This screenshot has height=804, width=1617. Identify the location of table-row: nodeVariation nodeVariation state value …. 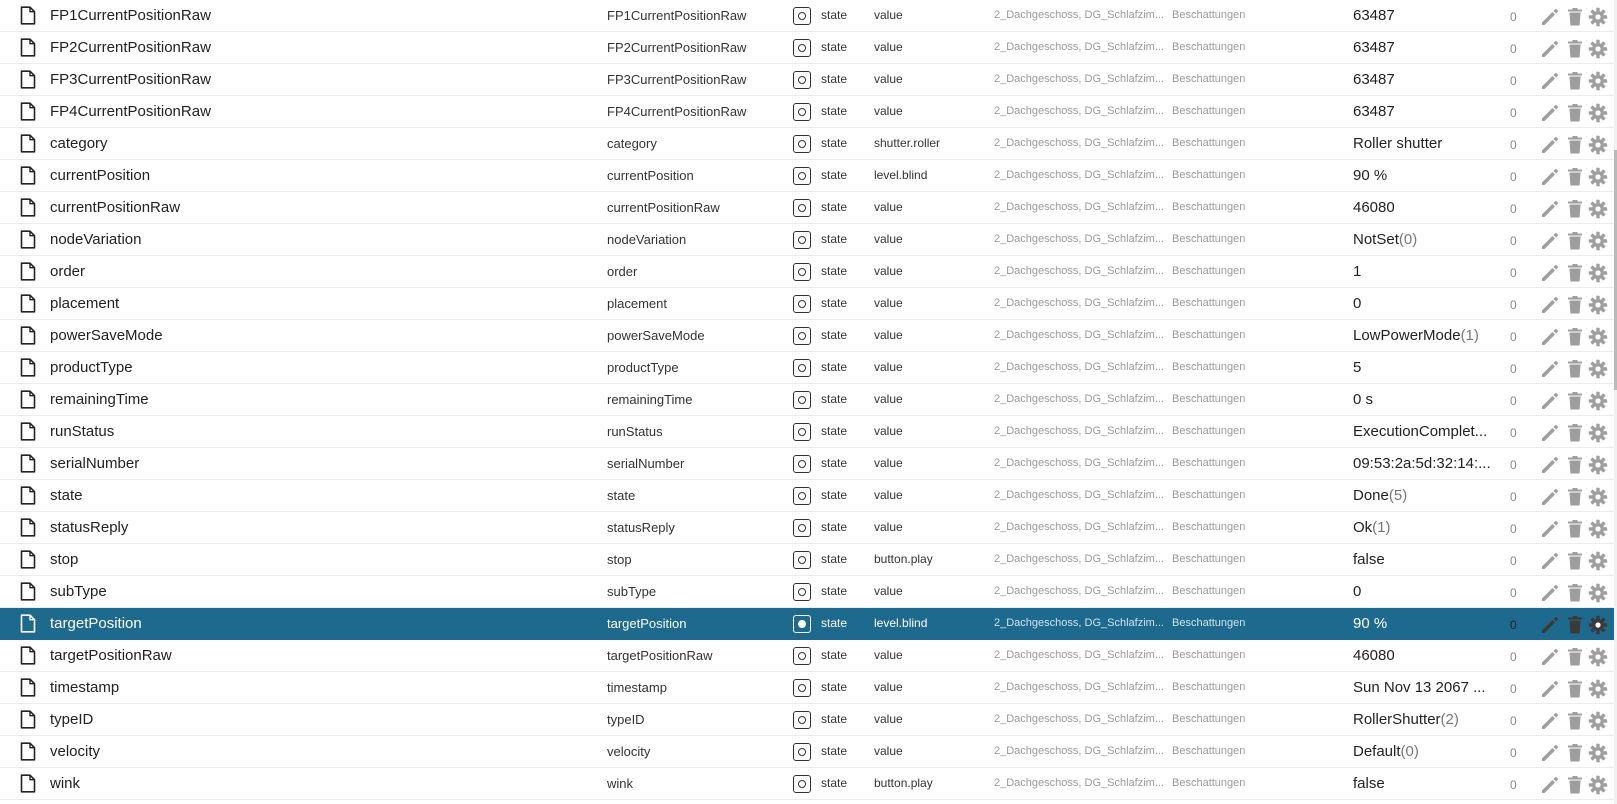
(808, 240).